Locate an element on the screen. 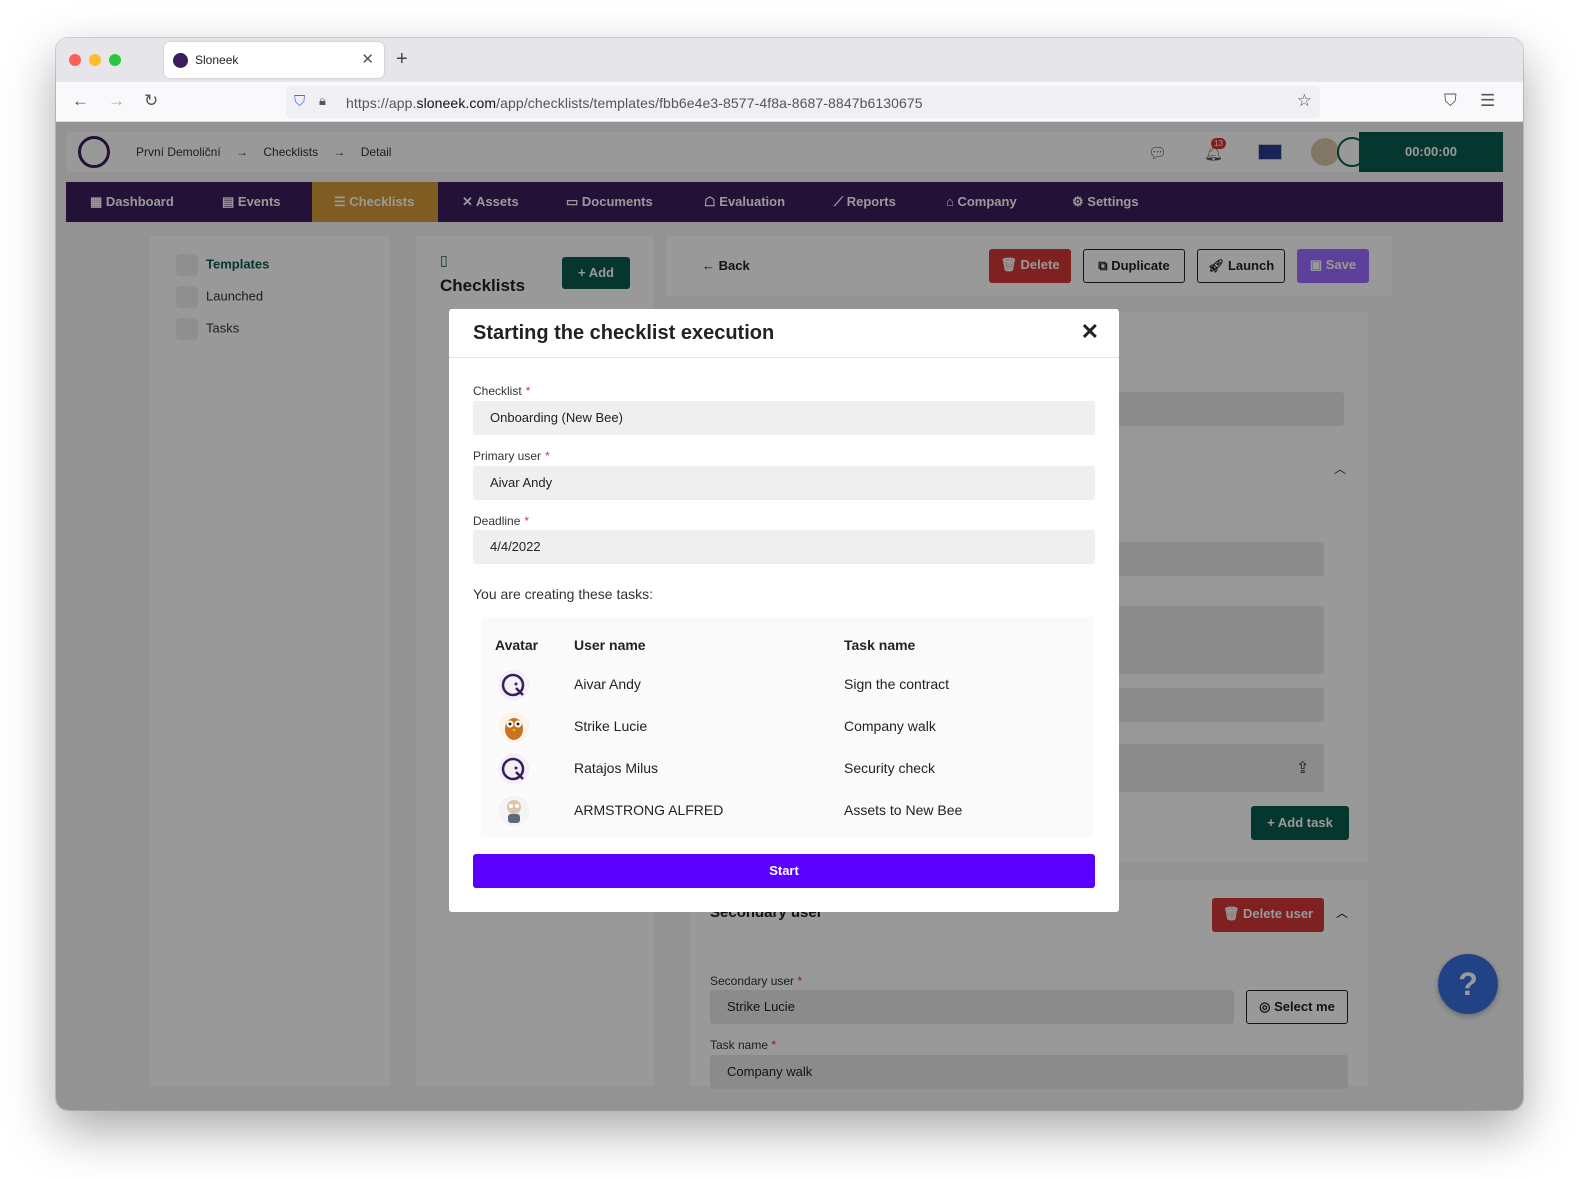 This screenshot has height=1180, width=1579. minimize-window-button is located at coordinates (95, 60).